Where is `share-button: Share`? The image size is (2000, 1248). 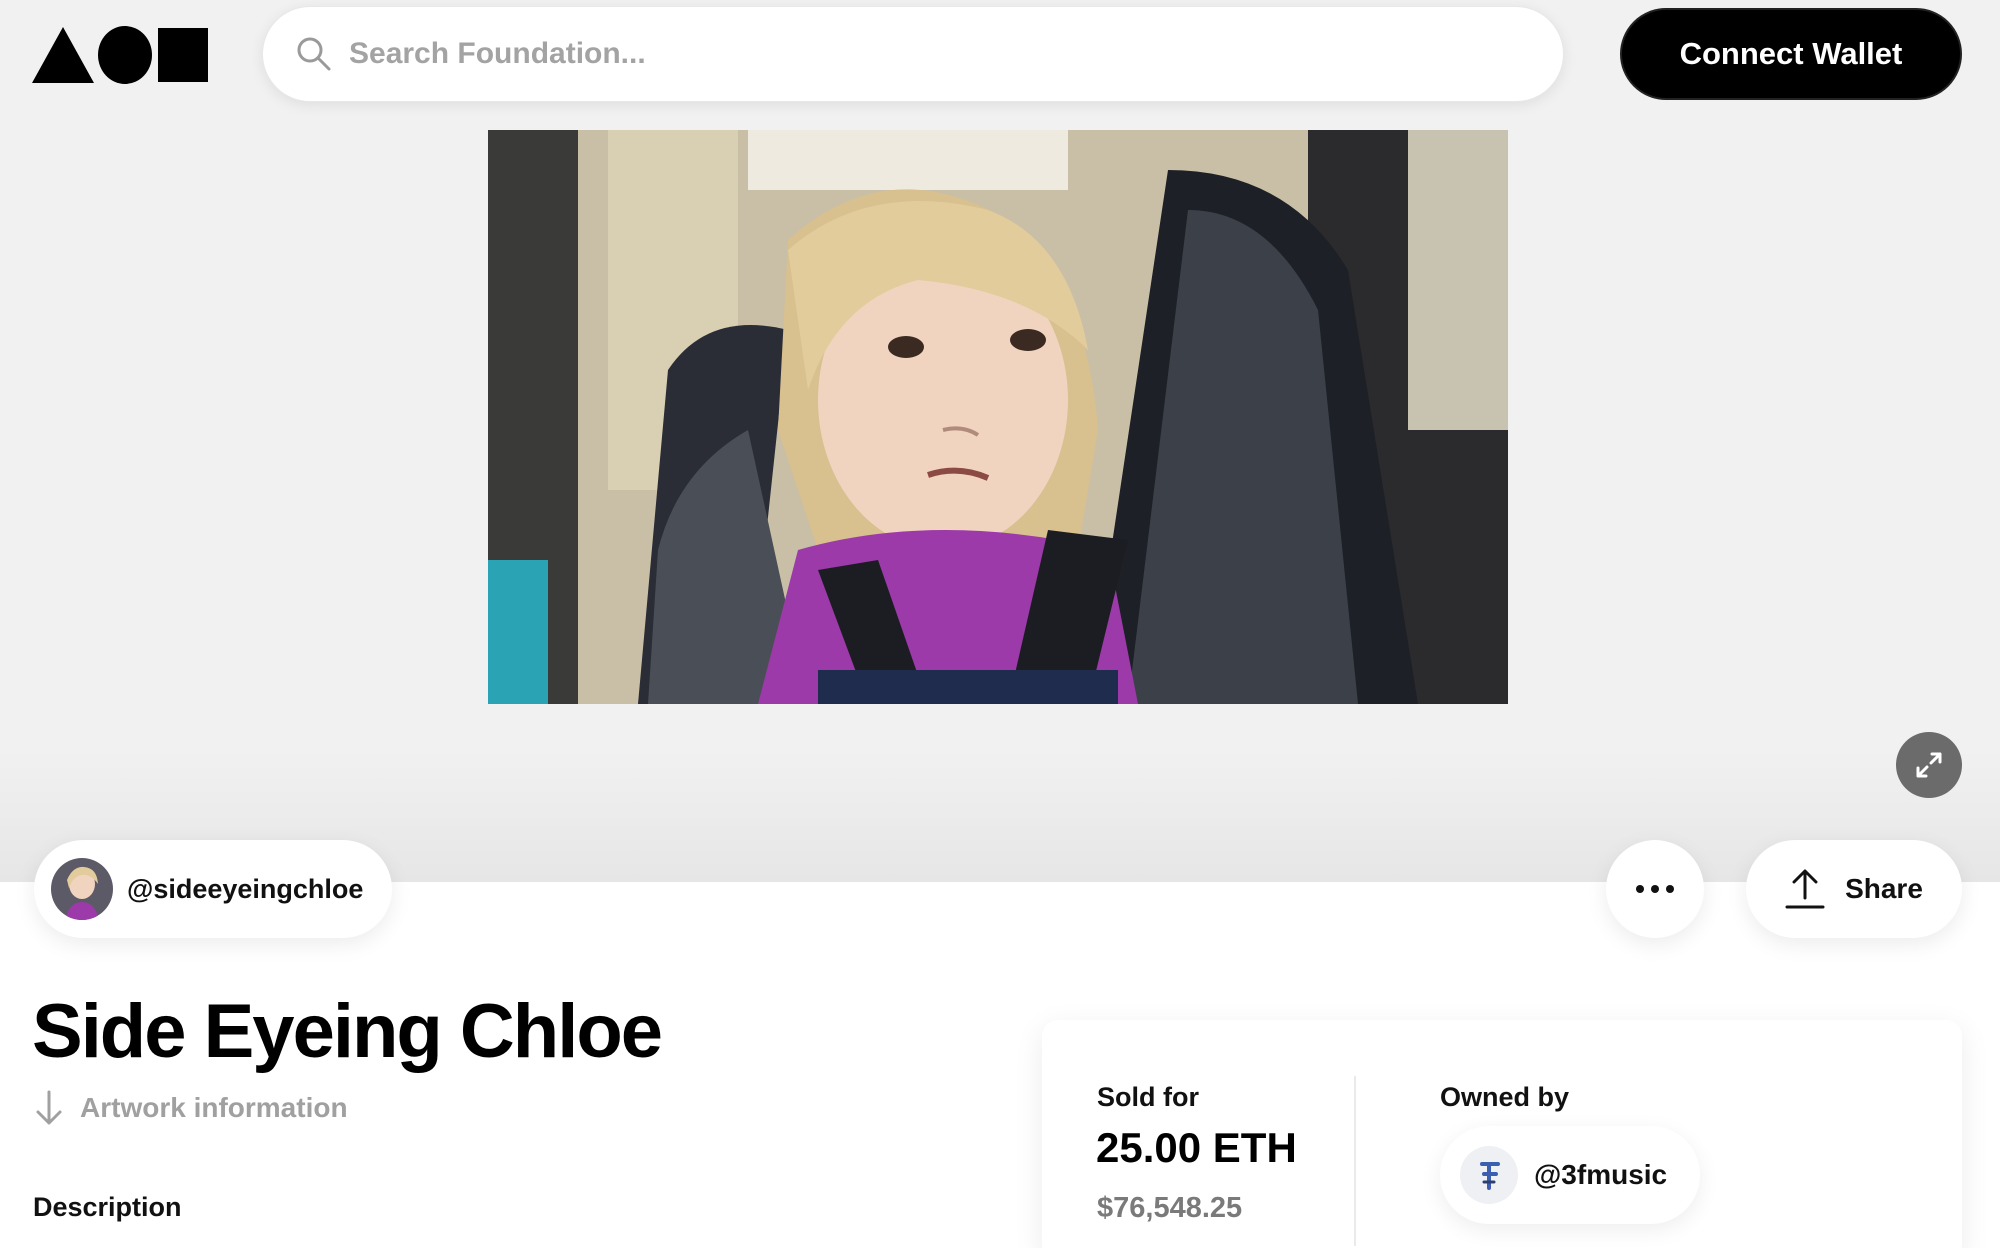 share-button: Share is located at coordinates (1854, 889).